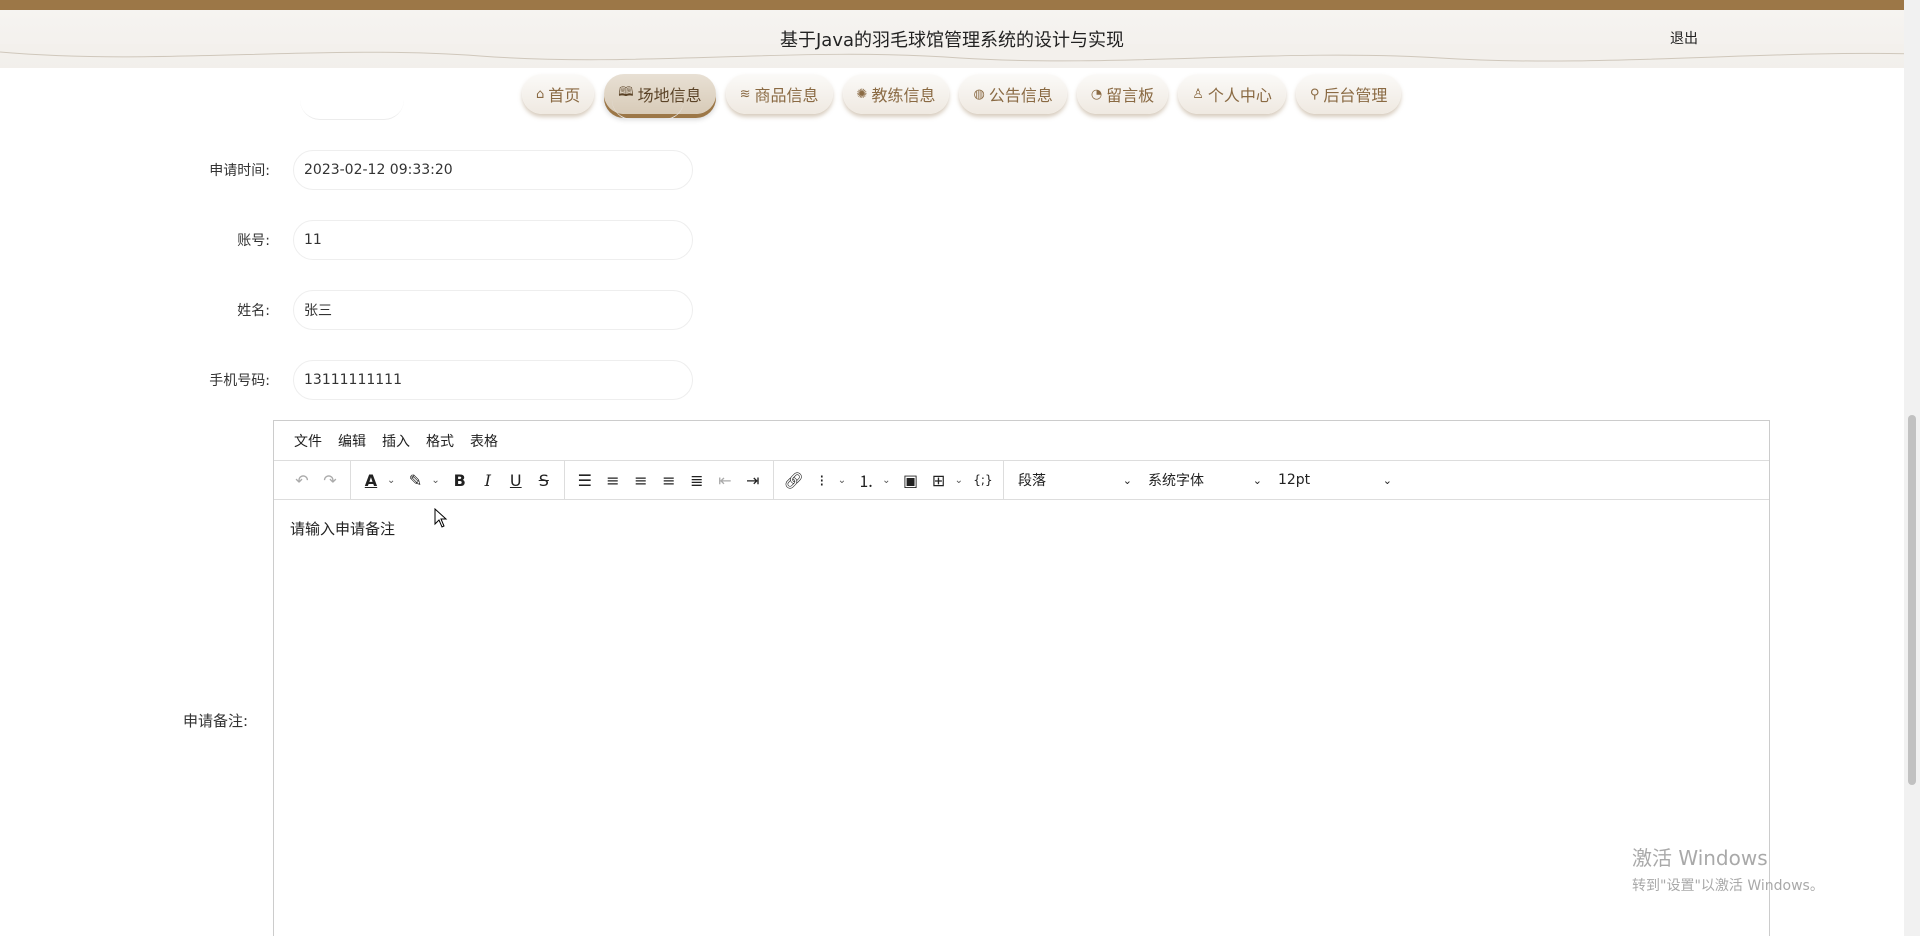  I want to click on apply-time-label: 申请时间:, so click(239, 171).